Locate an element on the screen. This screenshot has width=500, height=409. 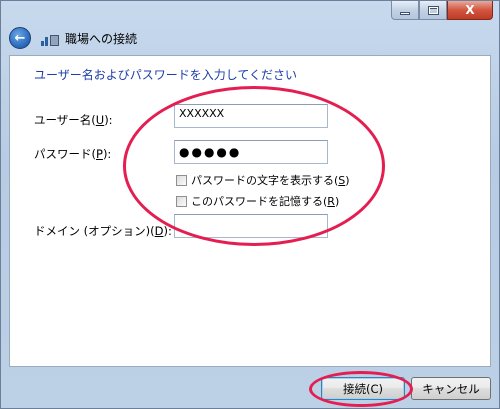
cancel-button: キャンセル is located at coordinates (451, 388).